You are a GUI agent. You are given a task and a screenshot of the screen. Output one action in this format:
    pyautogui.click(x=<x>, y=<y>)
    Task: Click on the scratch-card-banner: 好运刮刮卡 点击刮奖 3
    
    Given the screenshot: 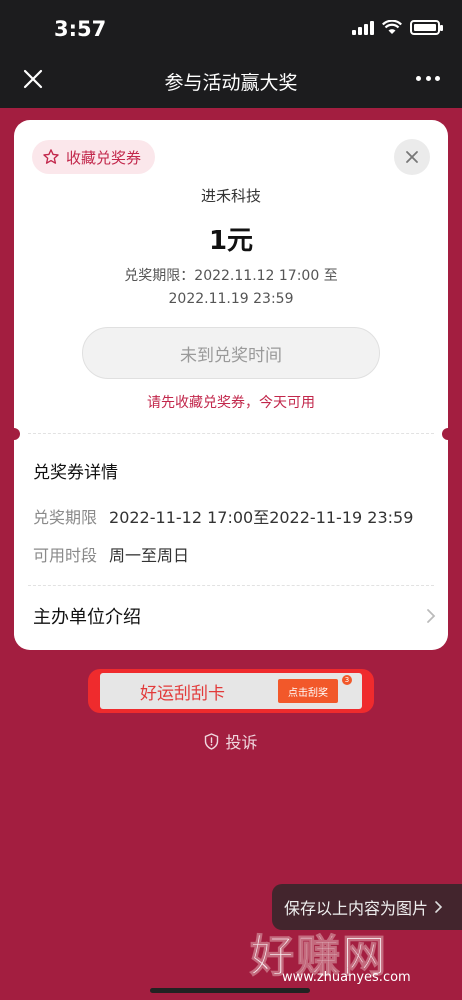 What is the action you would take?
    pyautogui.click(x=231, y=691)
    